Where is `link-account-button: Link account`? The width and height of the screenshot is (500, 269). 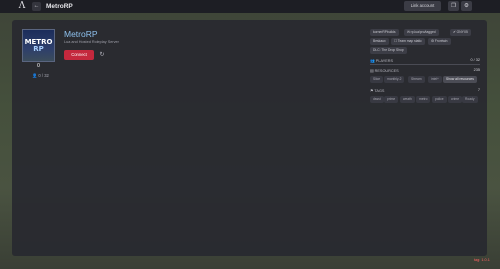 link-account-button: Link account is located at coordinates (422, 6).